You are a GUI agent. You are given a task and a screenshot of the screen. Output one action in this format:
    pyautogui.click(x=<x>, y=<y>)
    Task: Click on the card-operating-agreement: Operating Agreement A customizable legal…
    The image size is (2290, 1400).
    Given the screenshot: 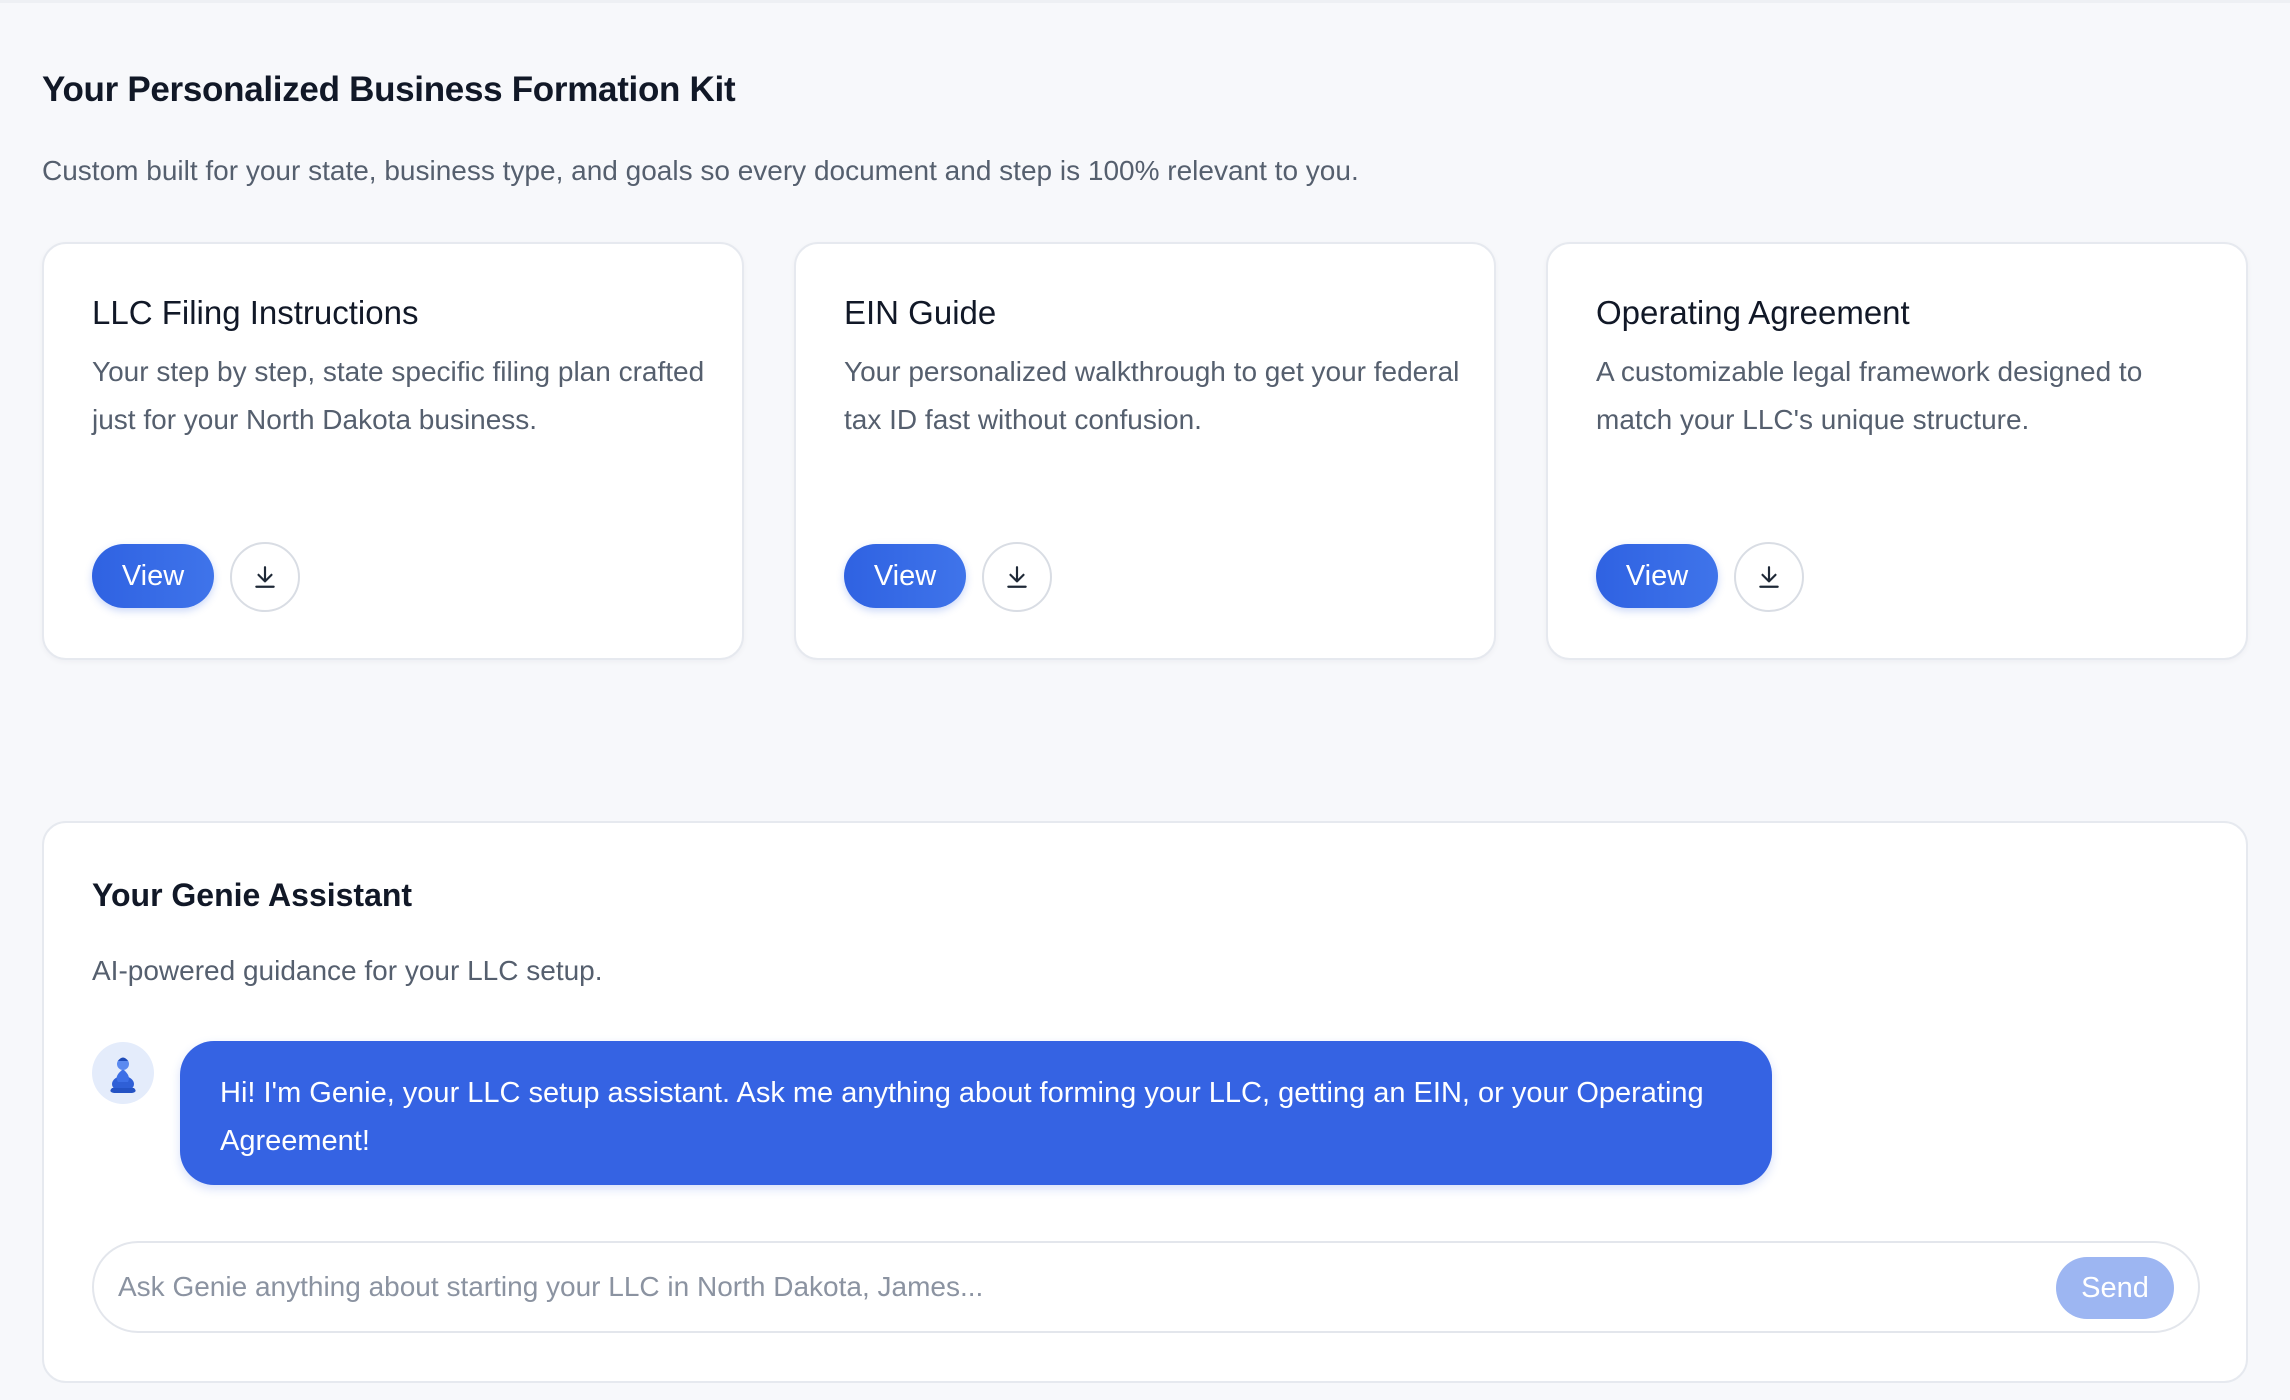 What is the action you would take?
    pyautogui.click(x=1897, y=451)
    